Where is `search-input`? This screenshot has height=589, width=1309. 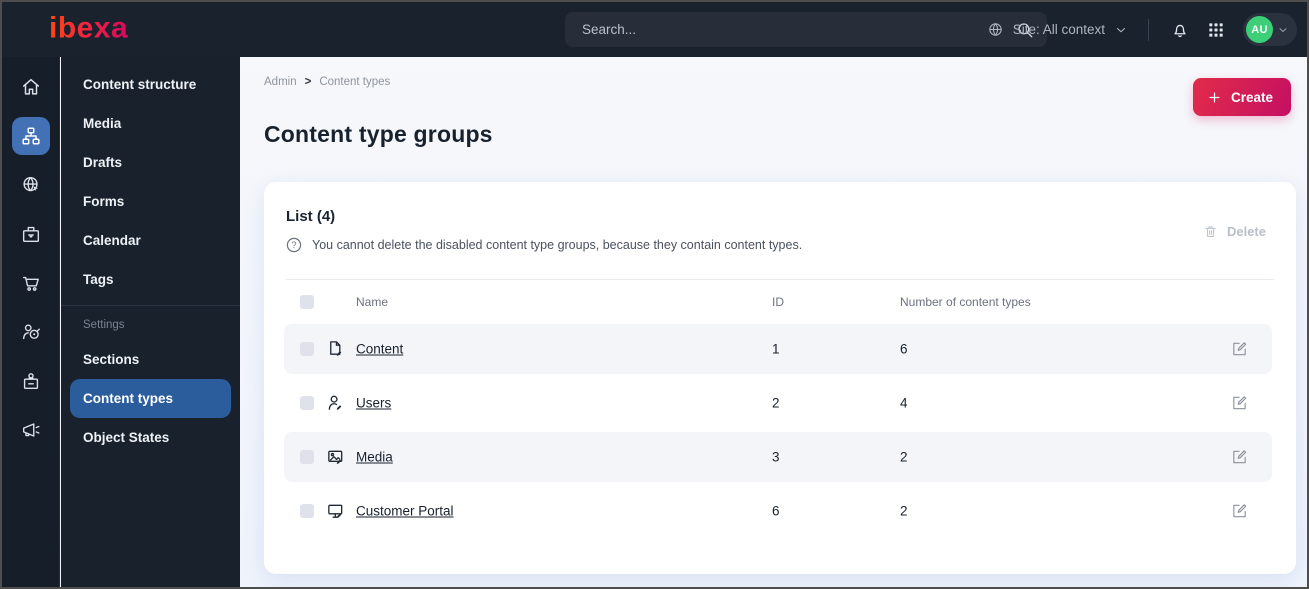 search-input is located at coordinates (806, 29).